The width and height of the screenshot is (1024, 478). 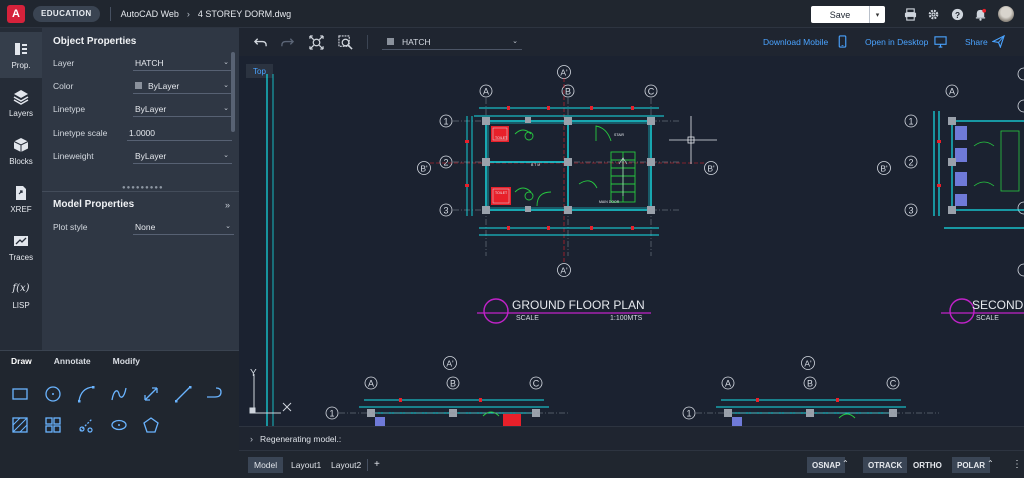 I want to click on rail-item-lisp: f(x) LISP, so click(x=21, y=295).